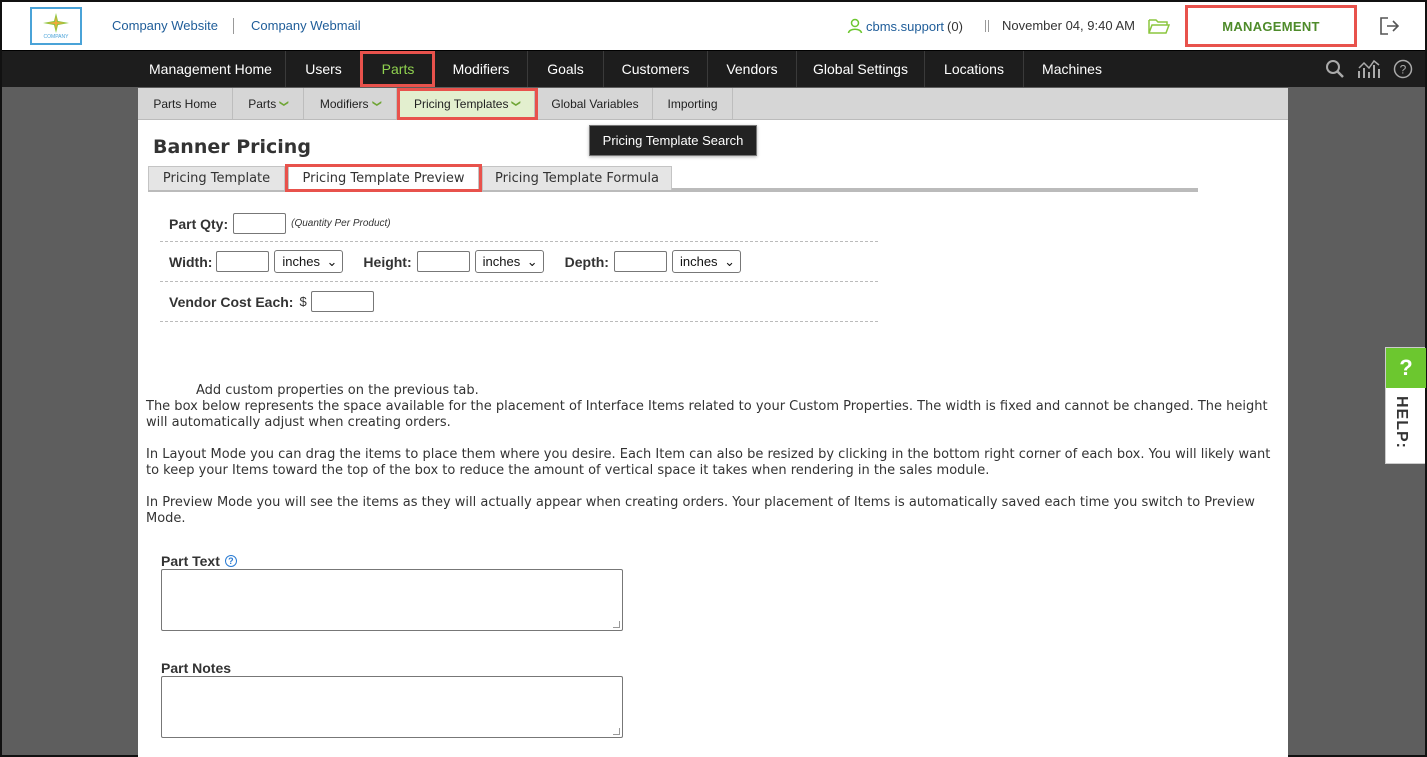  Describe the element at coordinates (232, 147) in the screenshot. I see `page-title: Banner Pricing` at that location.